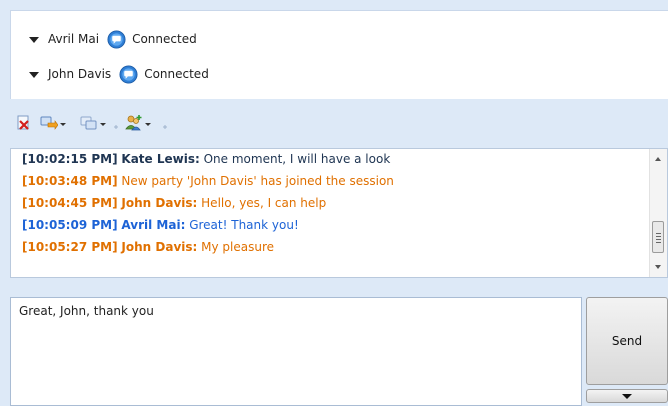 The height and width of the screenshot is (406, 668). I want to click on end-session-icon, so click(23, 122).